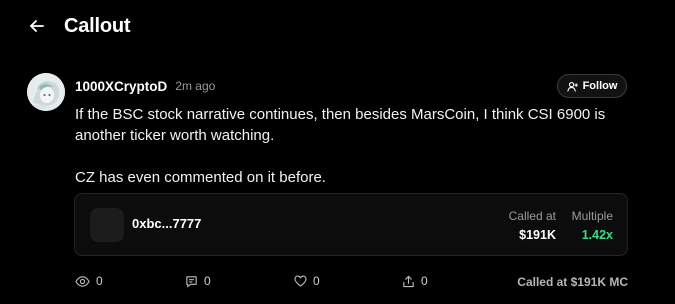 The image size is (675, 304). I want to click on post-time: 2m ago, so click(195, 86).